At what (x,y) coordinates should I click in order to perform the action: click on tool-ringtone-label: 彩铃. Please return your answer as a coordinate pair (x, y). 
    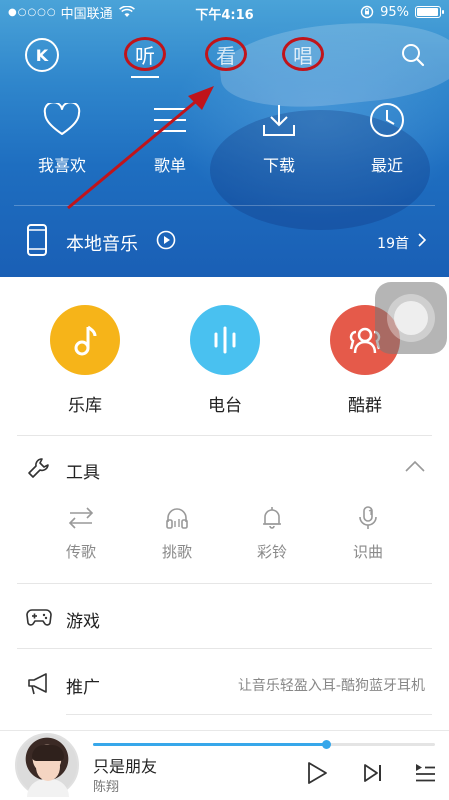
    Looking at the image, I should click on (271, 552).